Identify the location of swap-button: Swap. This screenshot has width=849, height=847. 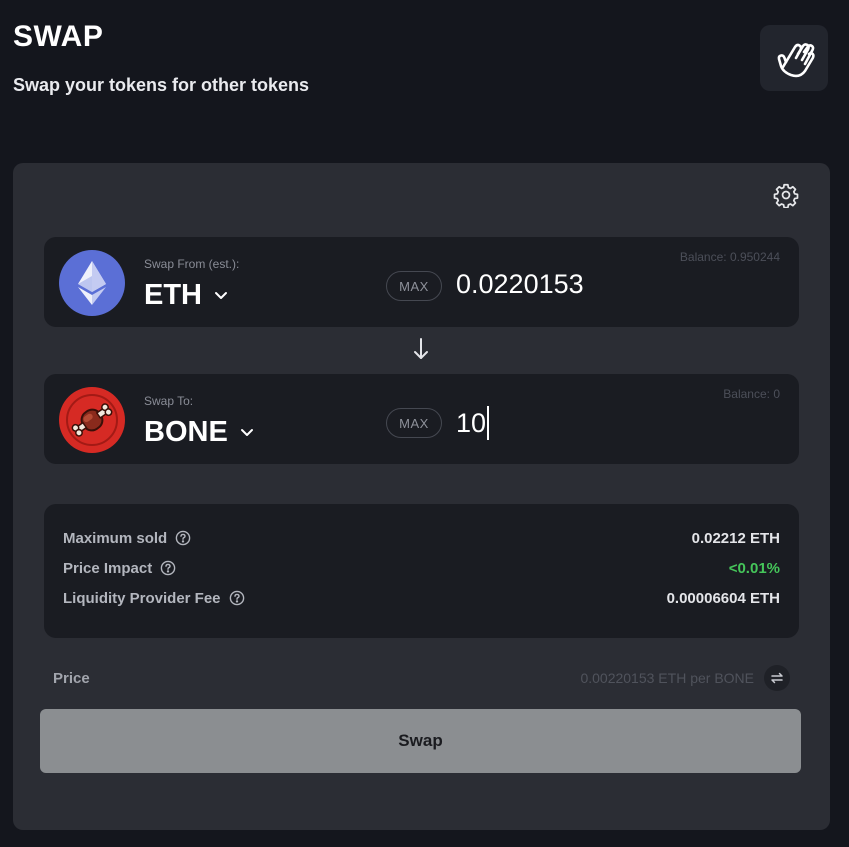
(420, 741).